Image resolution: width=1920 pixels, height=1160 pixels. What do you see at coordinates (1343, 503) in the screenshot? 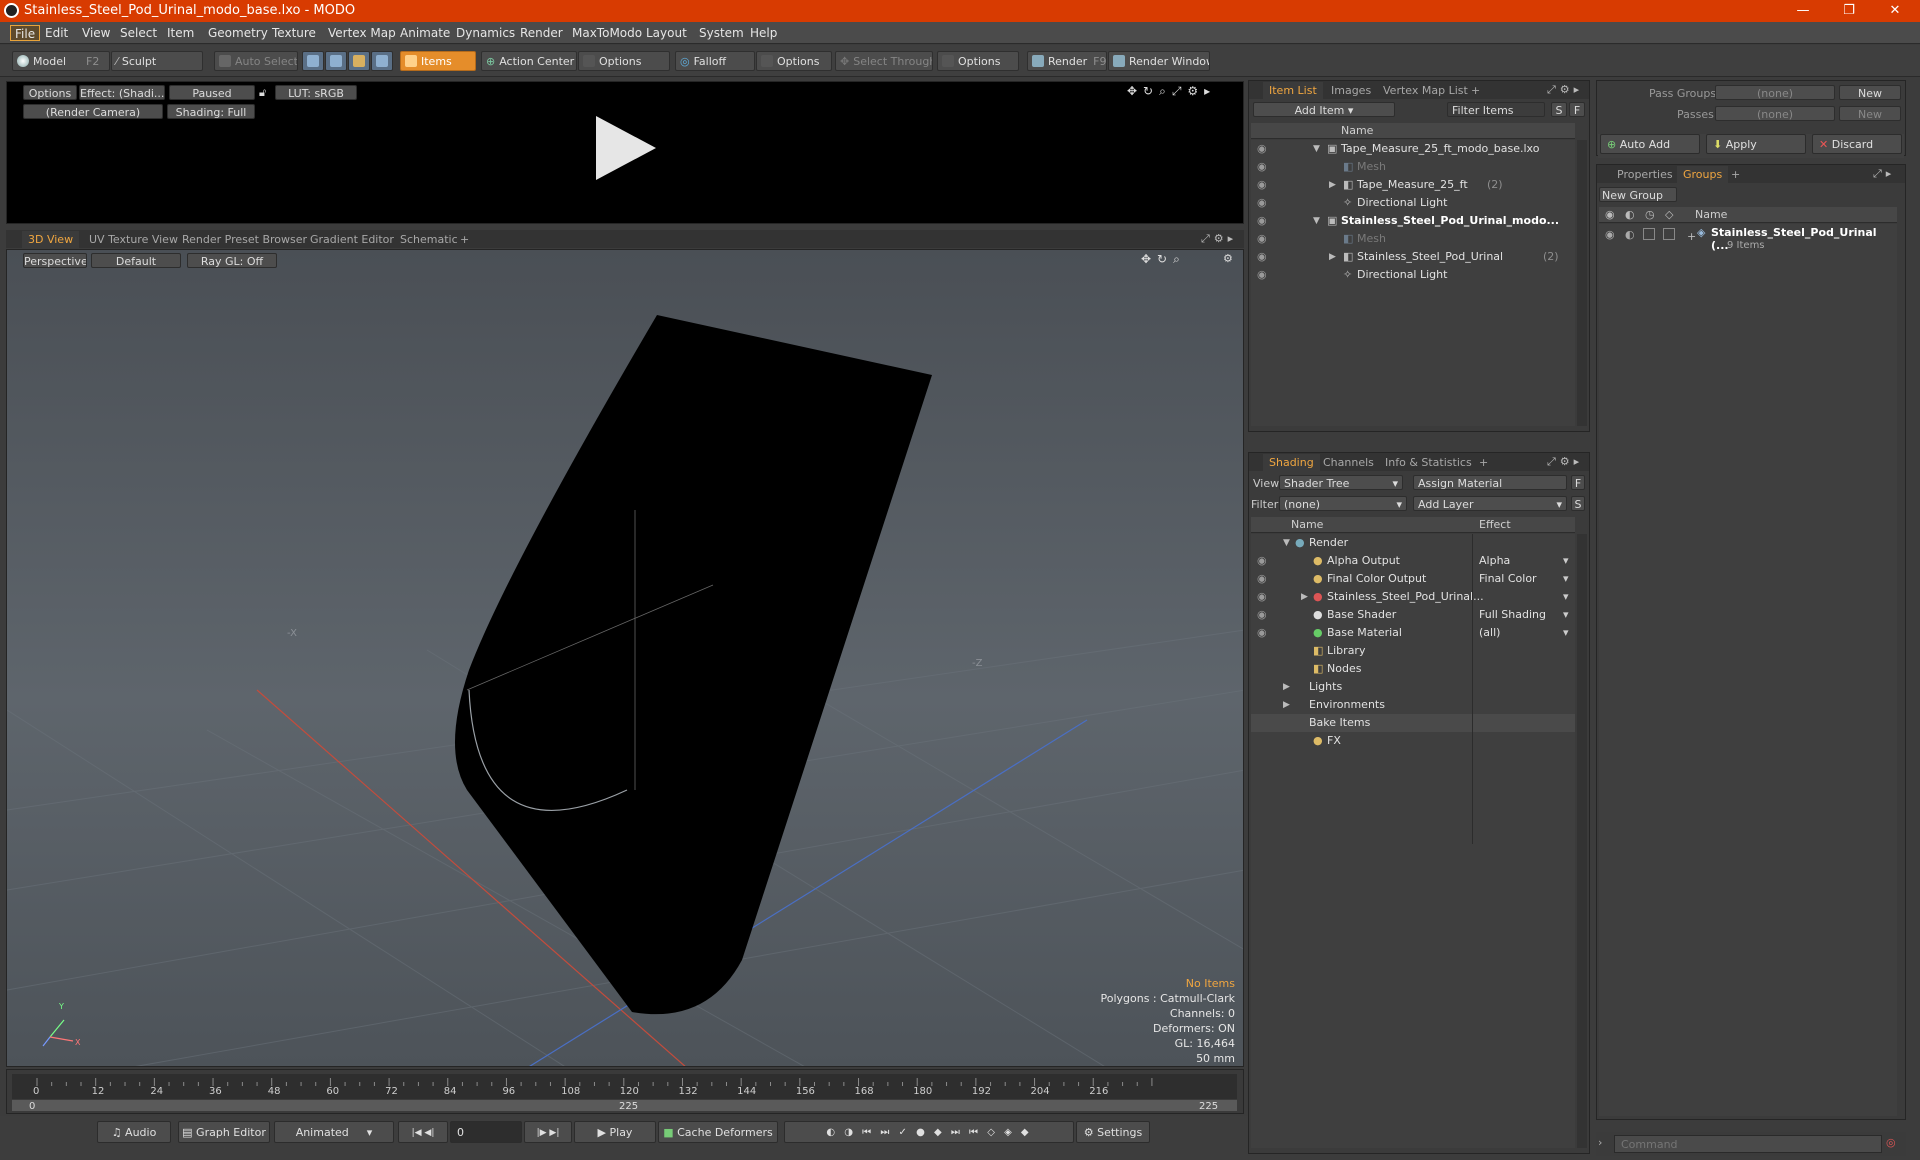
I see `filter-dropdown: (none) ▾` at bounding box center [1343, 503].